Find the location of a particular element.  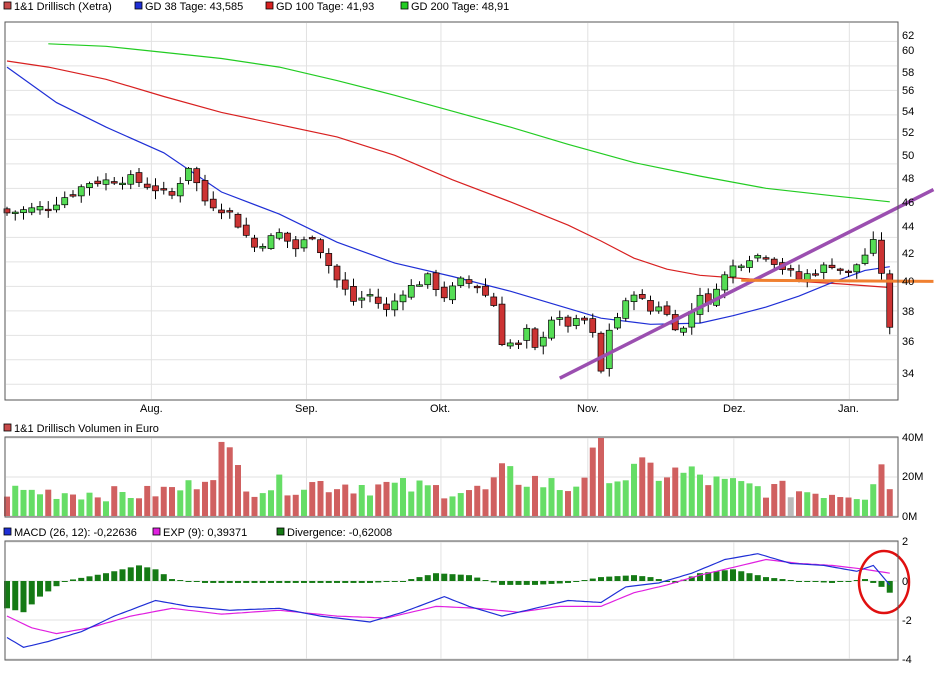

x-tick-okt: Okt. is located at coordinates (440, 409).